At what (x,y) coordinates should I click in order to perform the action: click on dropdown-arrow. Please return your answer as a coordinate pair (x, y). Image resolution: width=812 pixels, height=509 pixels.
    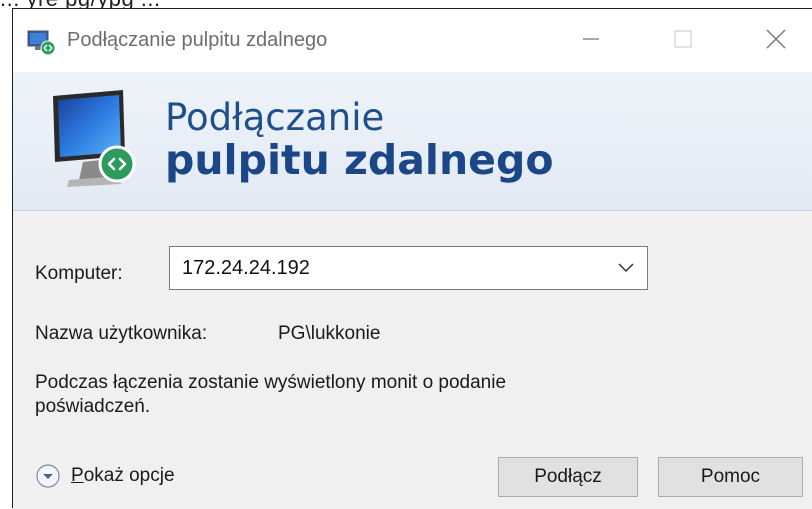
    Looking at the image, I should click on (626, 268).